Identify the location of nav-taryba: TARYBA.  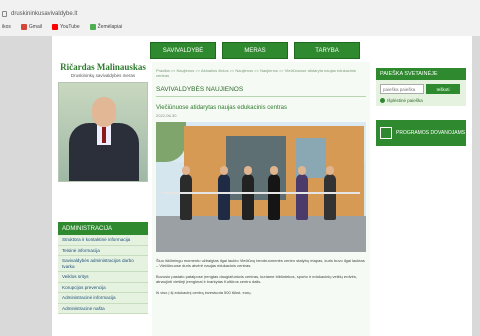
(327, 50).